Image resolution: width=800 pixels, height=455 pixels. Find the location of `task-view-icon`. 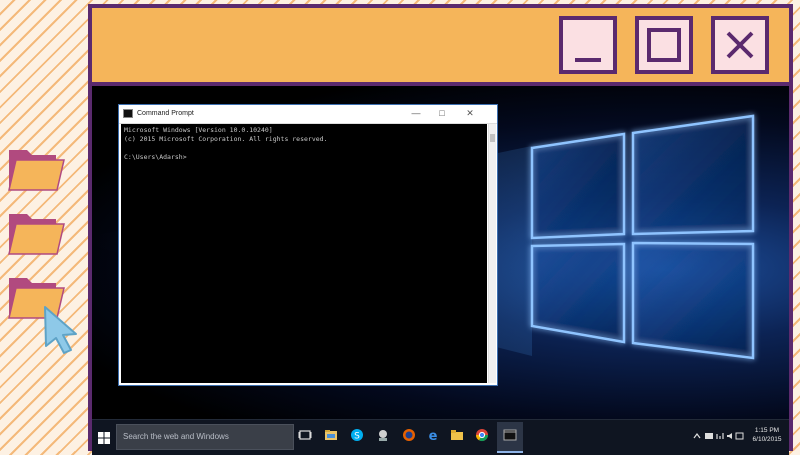

task-view-icon is located at coordinates (305, 435).